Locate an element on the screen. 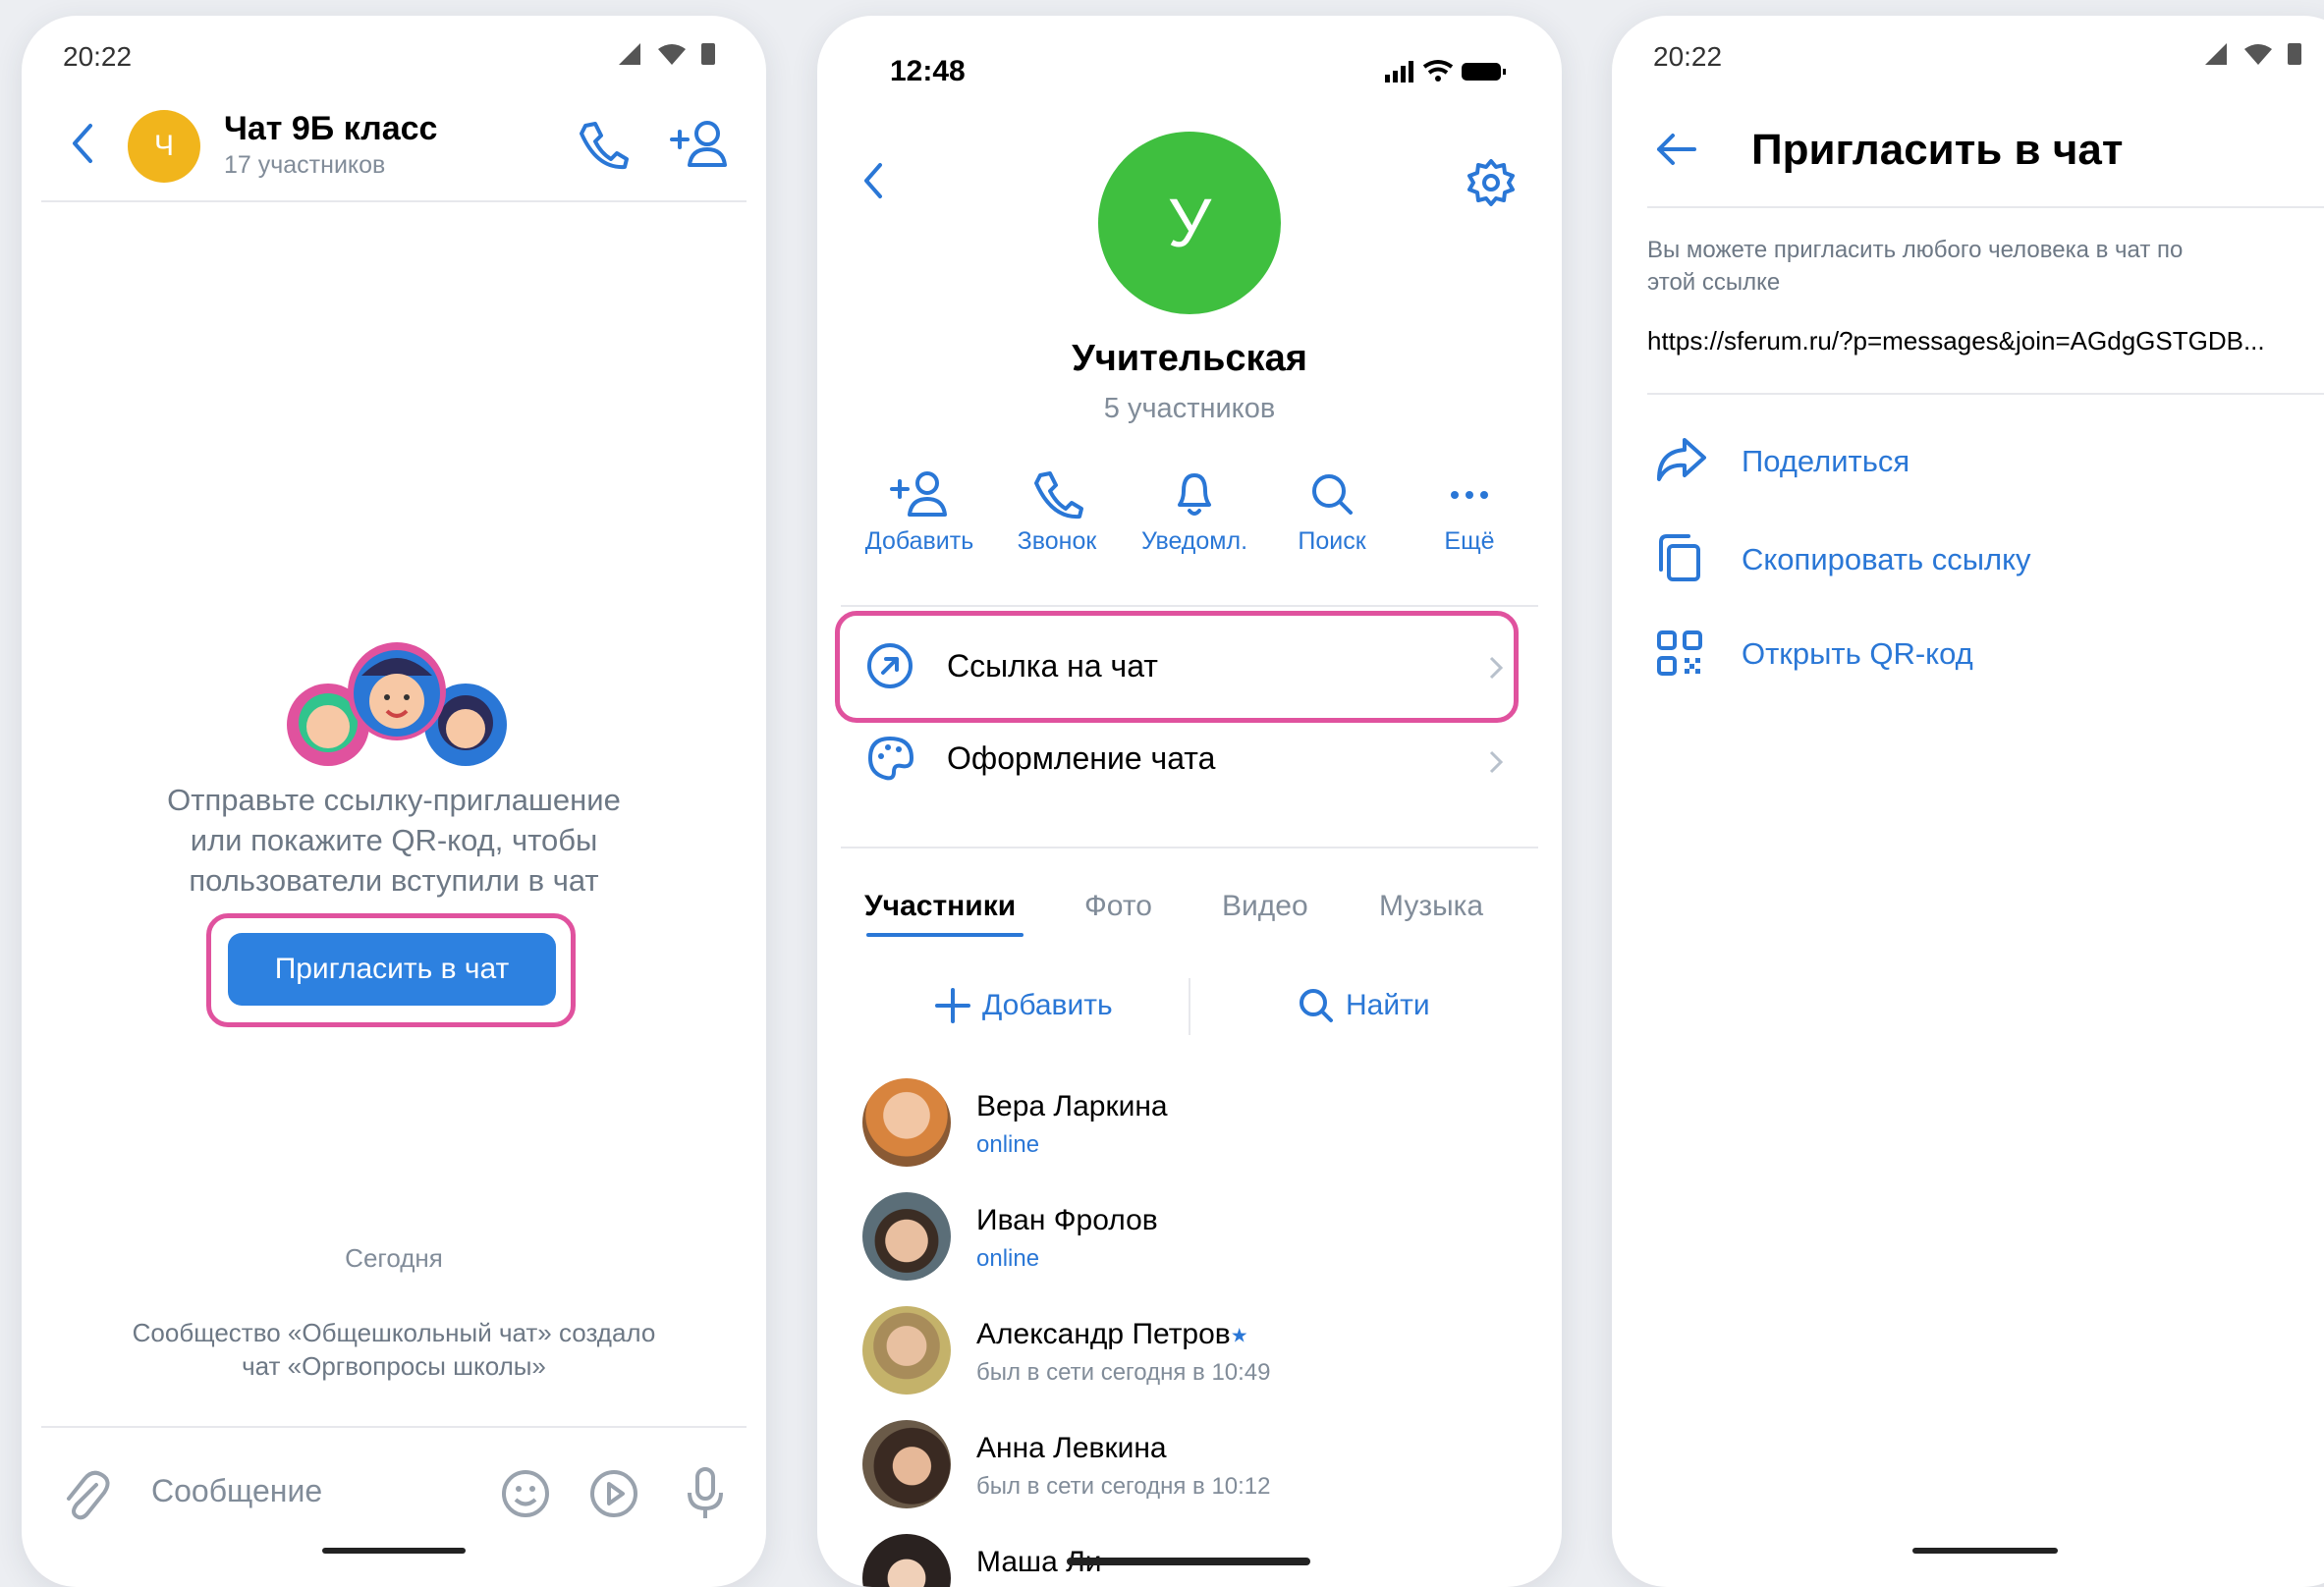  copy-link-label: Скопировать ссылку is located at coordinates (1886, 559).